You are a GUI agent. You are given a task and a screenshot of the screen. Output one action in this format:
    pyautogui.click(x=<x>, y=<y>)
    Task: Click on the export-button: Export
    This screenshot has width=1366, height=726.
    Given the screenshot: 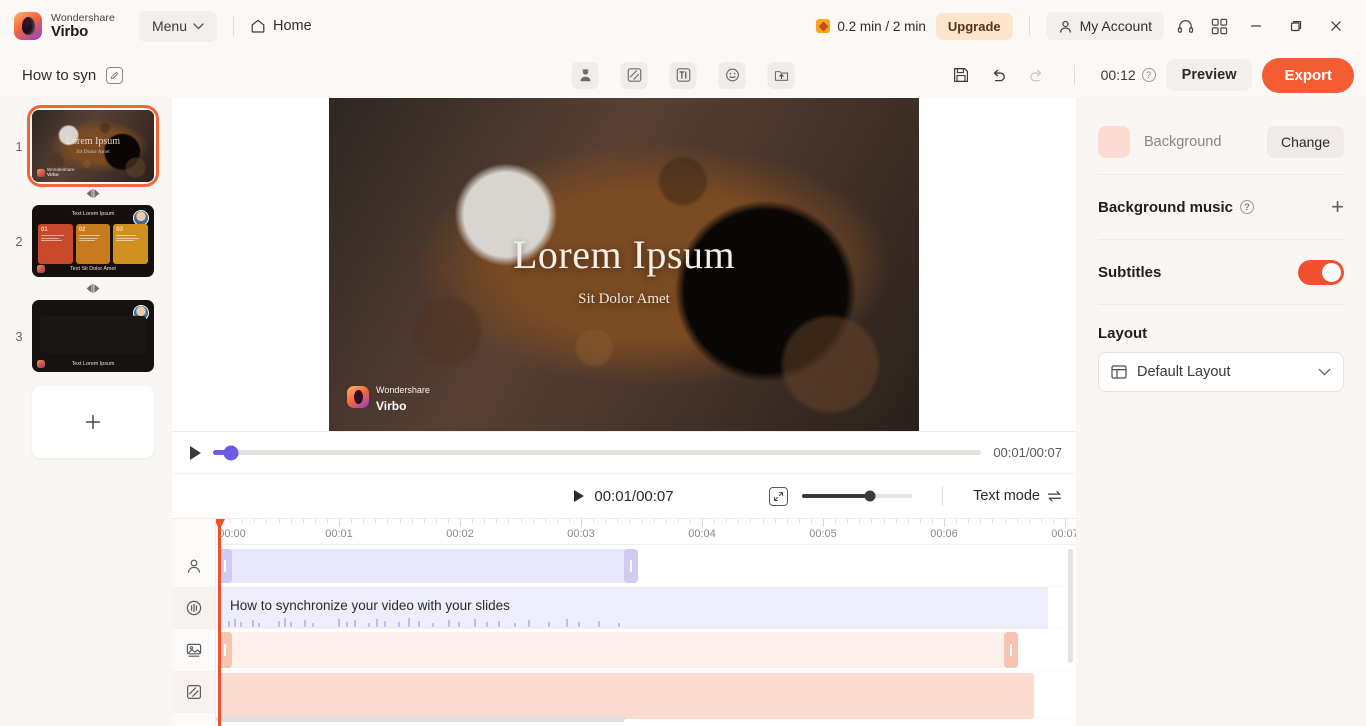 What is the action you would take?
    pyautogui.click(x=1308, y=75)
    